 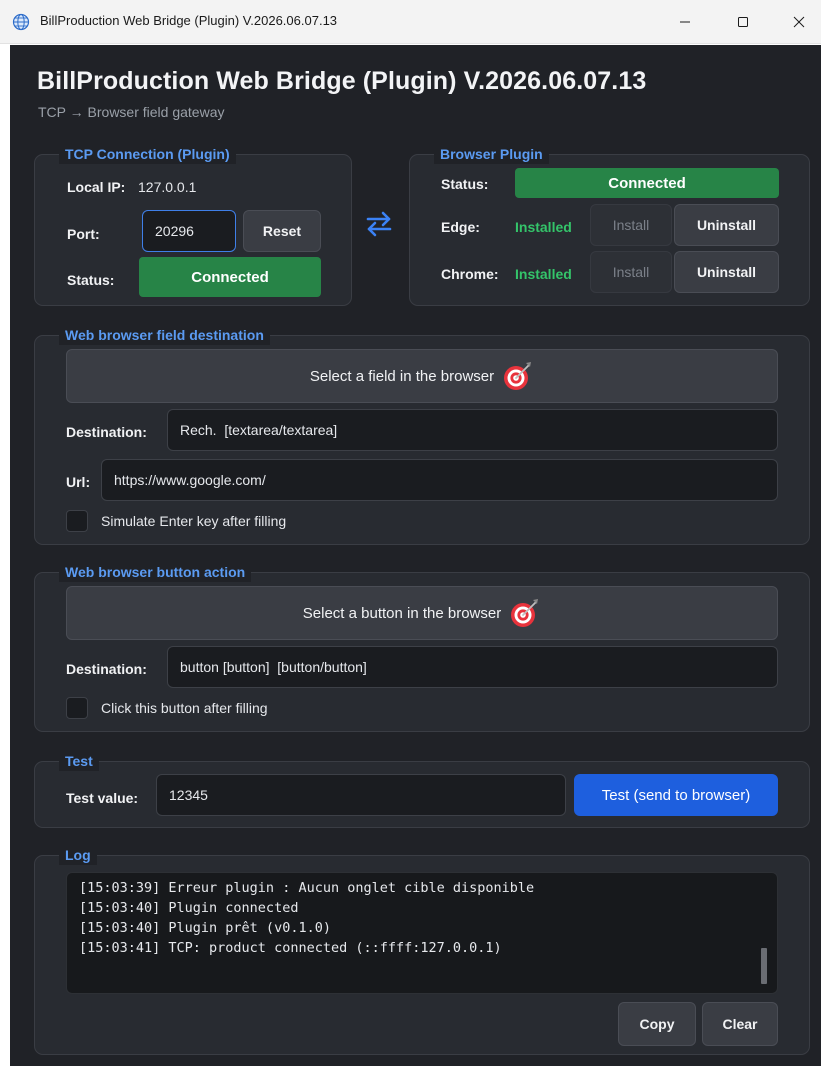 I want to click on simulate-enter-label: Simulate Enter key after filling, so click(x=194, y=521).